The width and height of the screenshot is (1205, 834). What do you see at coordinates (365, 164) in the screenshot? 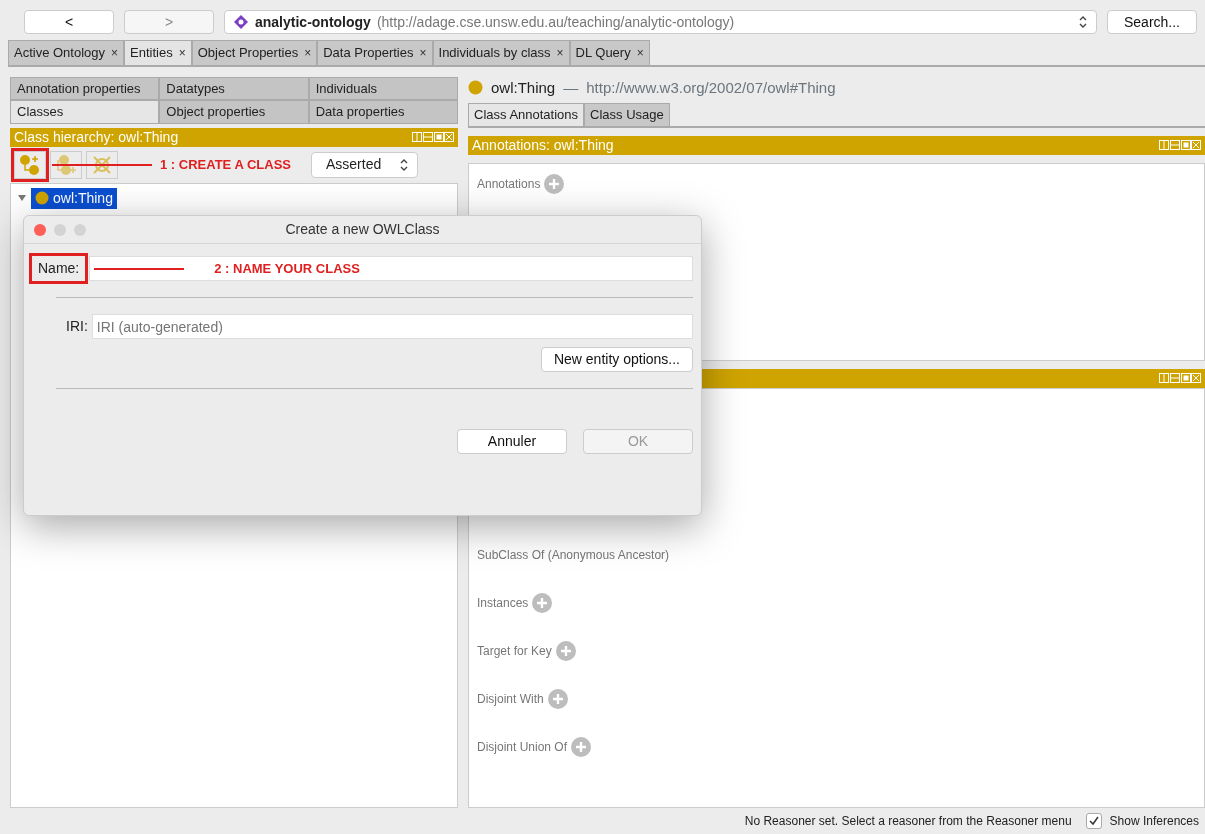
I see `view-mode-dropdown: Asserted` at bounding box center [365, 164].